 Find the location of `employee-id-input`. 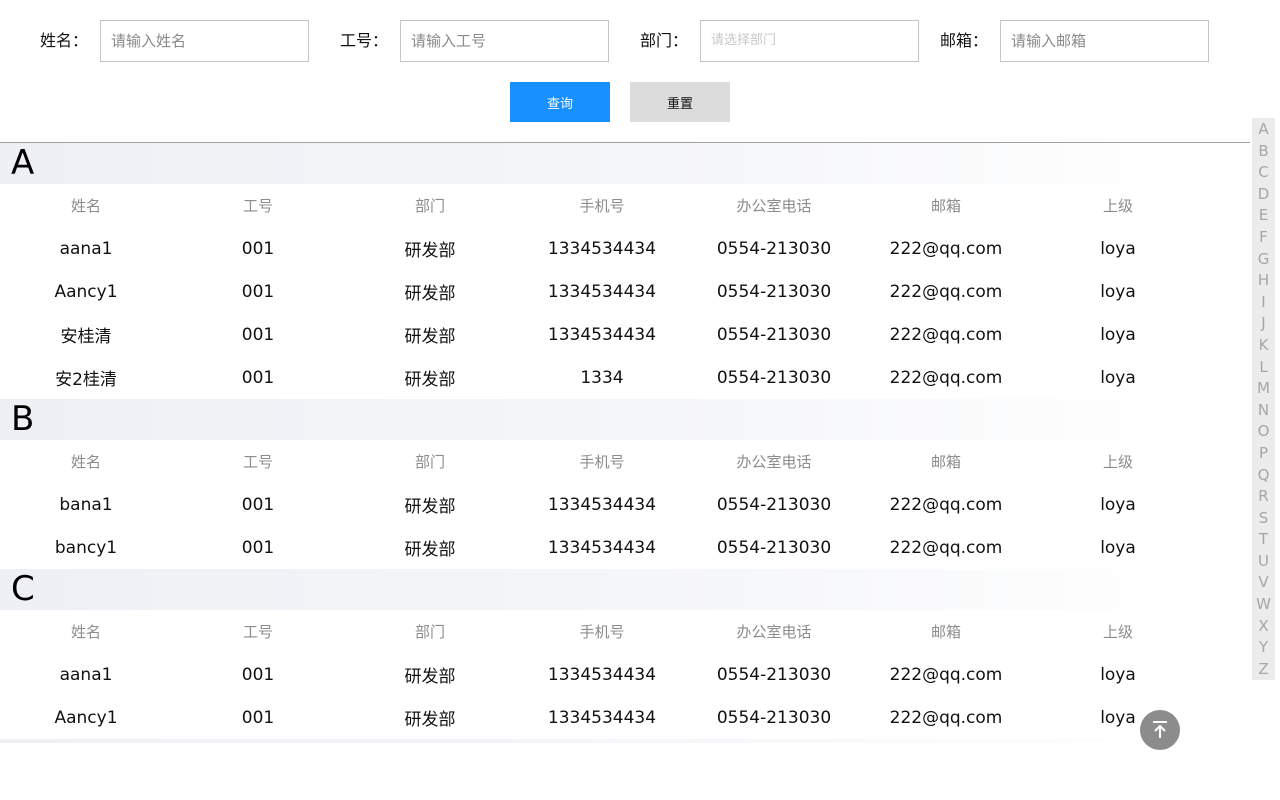

employee-id-input is located at coordinates (504, 41).